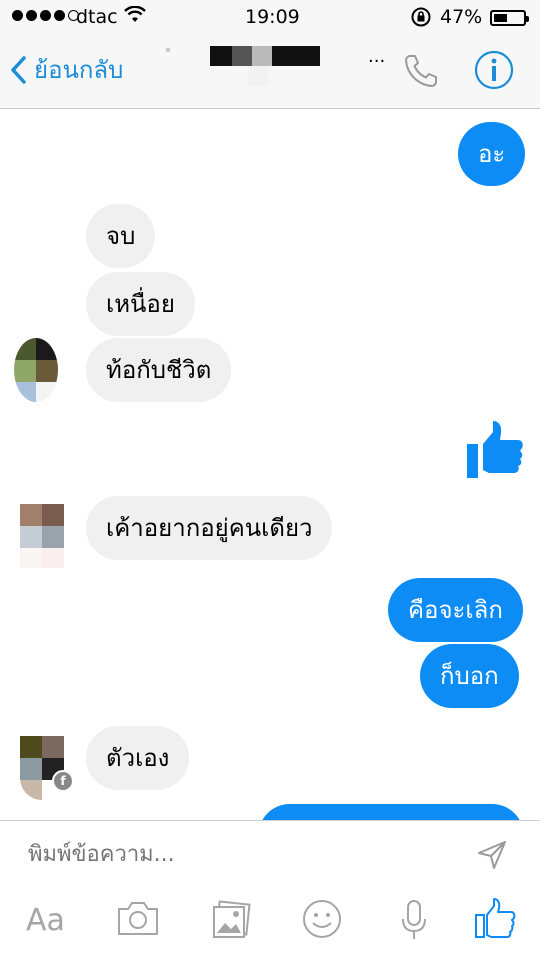  I want to click on contact-name-redacted, so click(260, 63).